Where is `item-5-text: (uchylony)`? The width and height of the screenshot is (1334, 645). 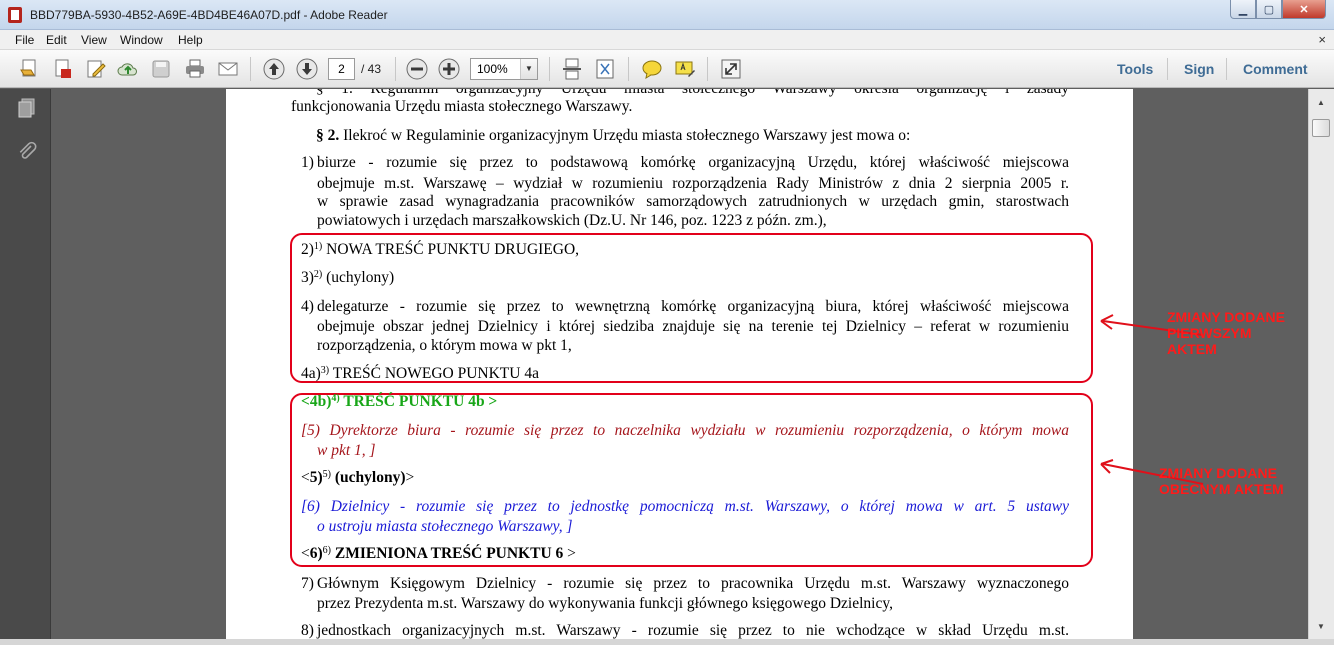
item-5-text: (uchylony) is located at coordinates (368, 477).